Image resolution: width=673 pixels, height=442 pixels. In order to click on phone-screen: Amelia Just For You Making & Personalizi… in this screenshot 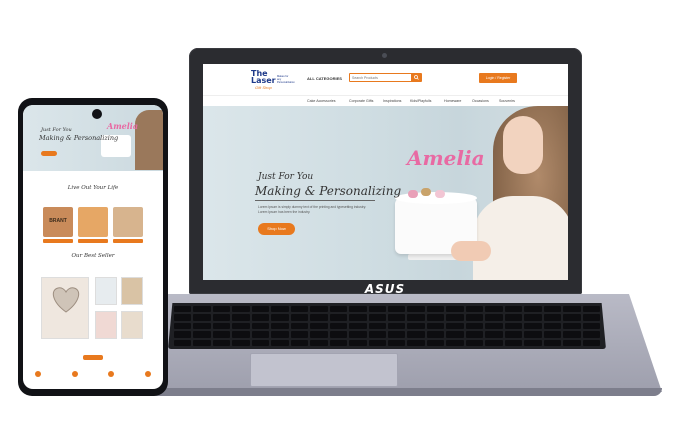, I will do `click(93, 247)`.